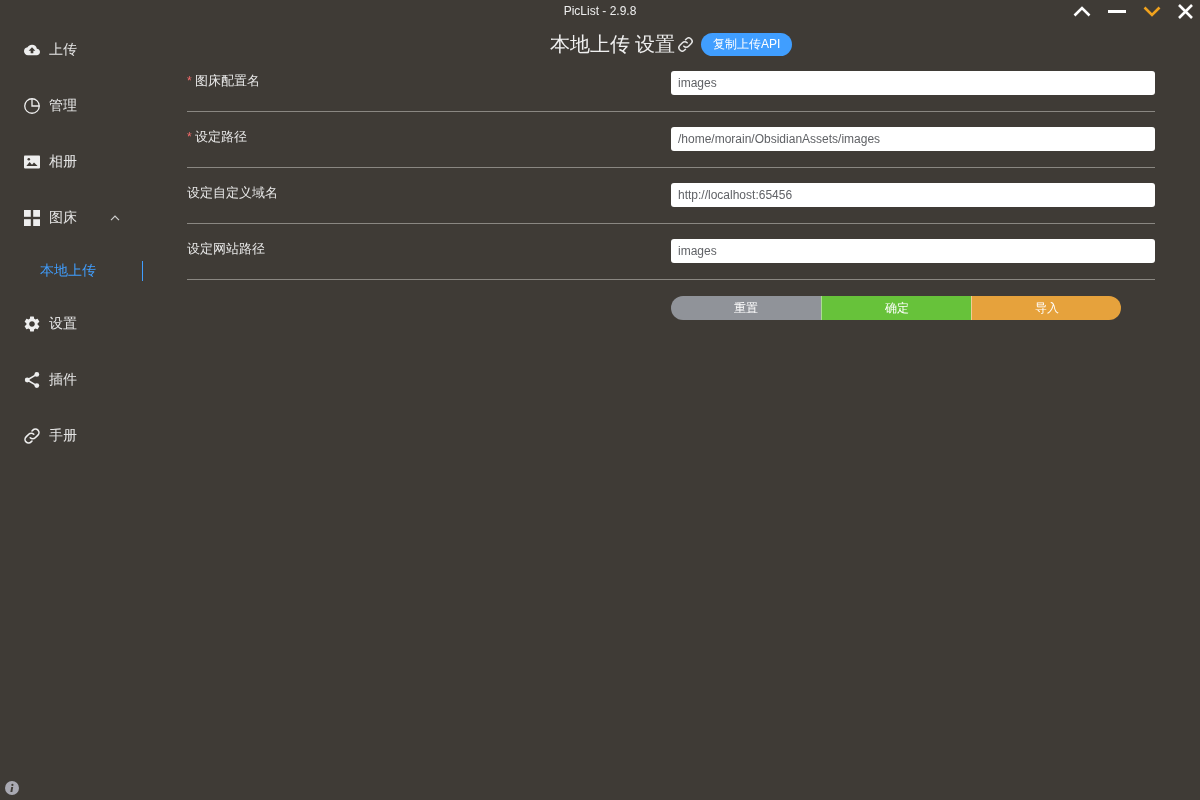 The width and height of the screenshot is (1200, 800). Describe the element at coordinates (226, 249) in the screenshot. I see `field-label: 设定网站路径` at that location.